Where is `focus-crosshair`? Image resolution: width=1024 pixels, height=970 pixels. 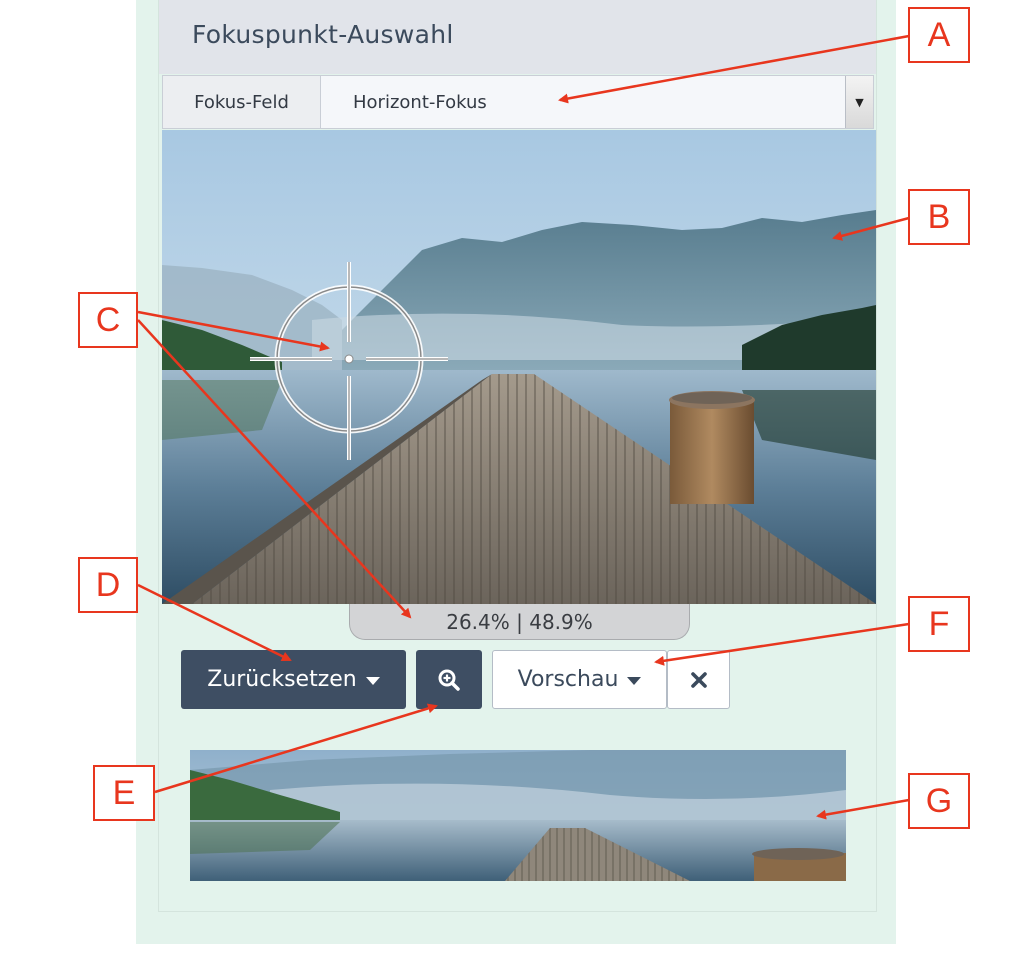
focus-crosshair is located at coordinates (349, 361).